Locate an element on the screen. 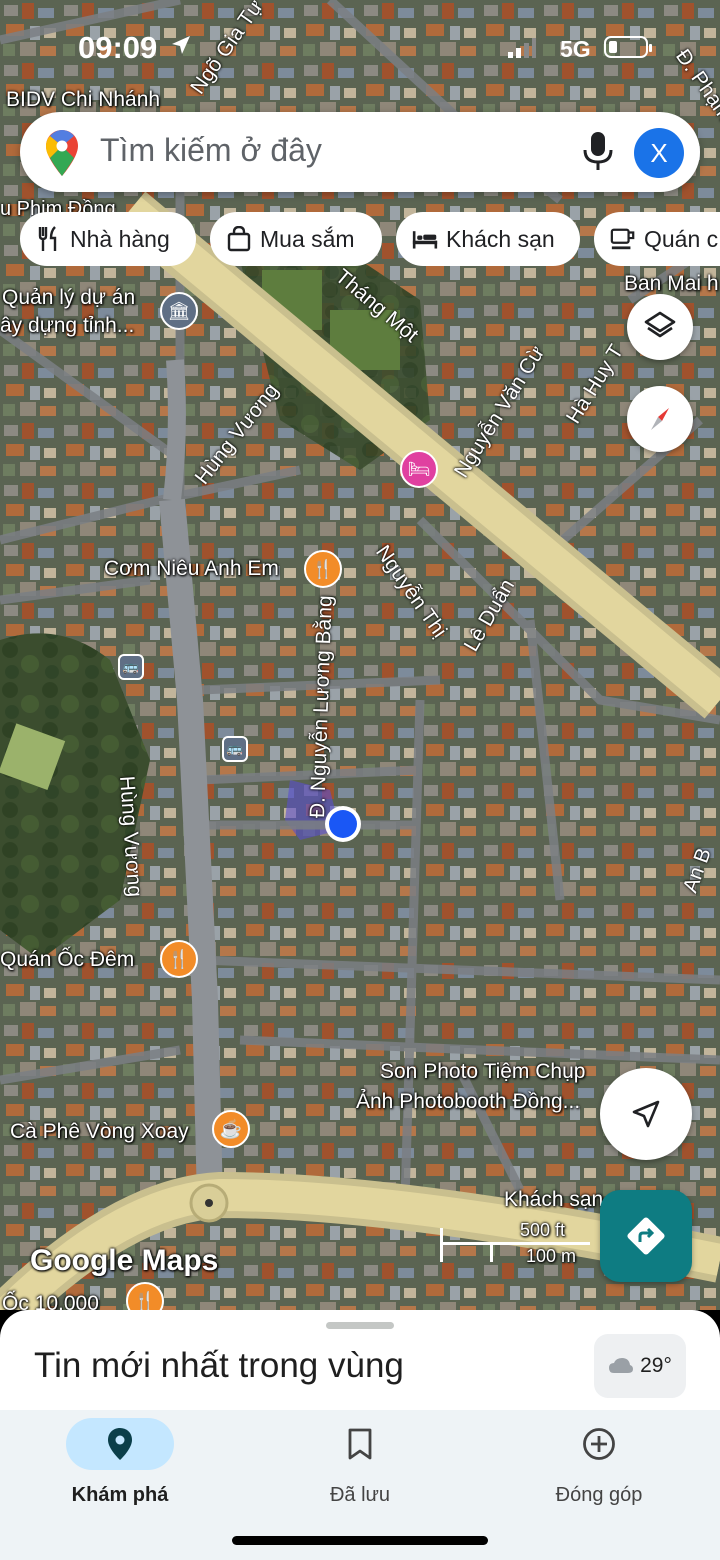 Image resolution: width=720 pixels, height=1560 pixels. explore-pin-icon is located at coordinates (120, 1444).